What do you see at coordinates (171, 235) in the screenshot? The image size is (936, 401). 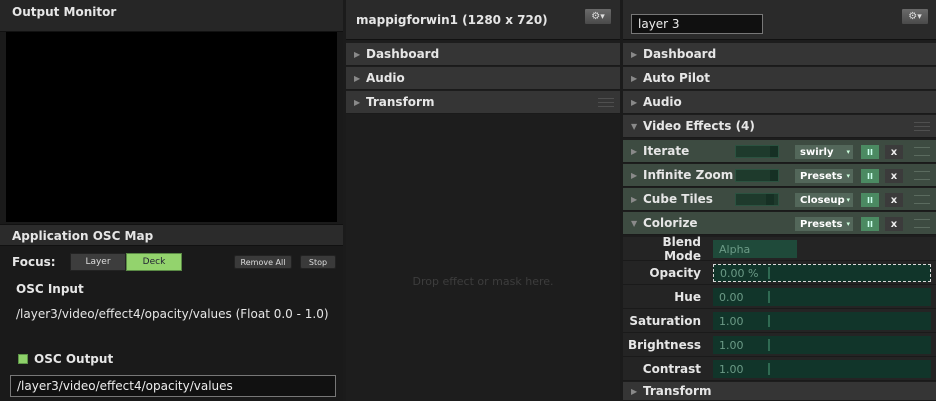 I see `osc-map-title: Application OSC Map` at bounding box center [171, 235].